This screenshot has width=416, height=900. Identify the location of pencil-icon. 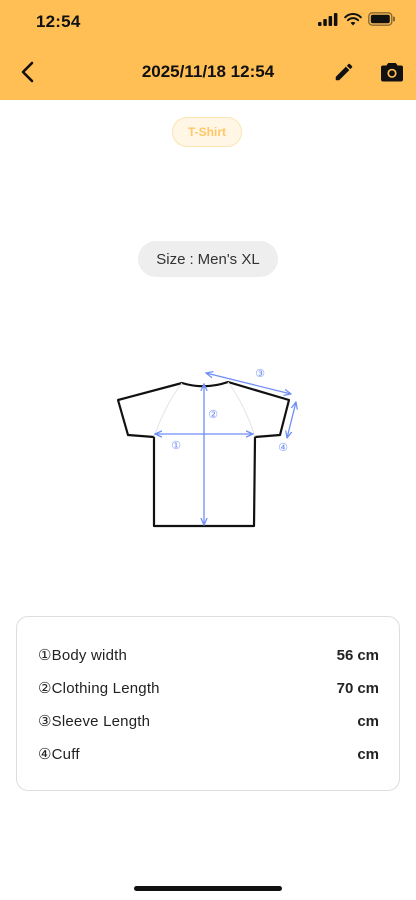
(344, 72).